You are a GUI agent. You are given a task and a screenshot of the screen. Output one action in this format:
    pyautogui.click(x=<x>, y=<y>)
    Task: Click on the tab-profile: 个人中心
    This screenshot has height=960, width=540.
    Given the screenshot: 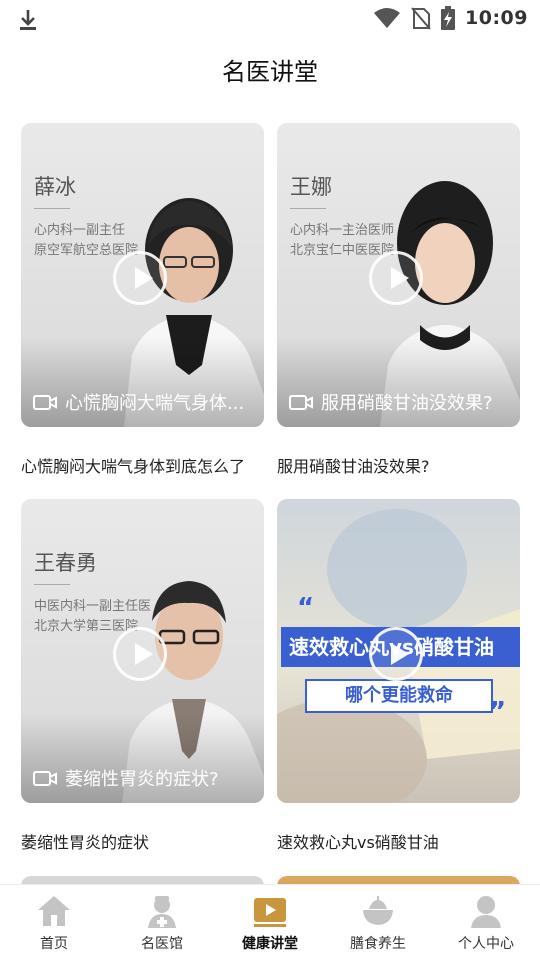 What is the action you would take?
    pyautogui.click(x=486, y=922)
    